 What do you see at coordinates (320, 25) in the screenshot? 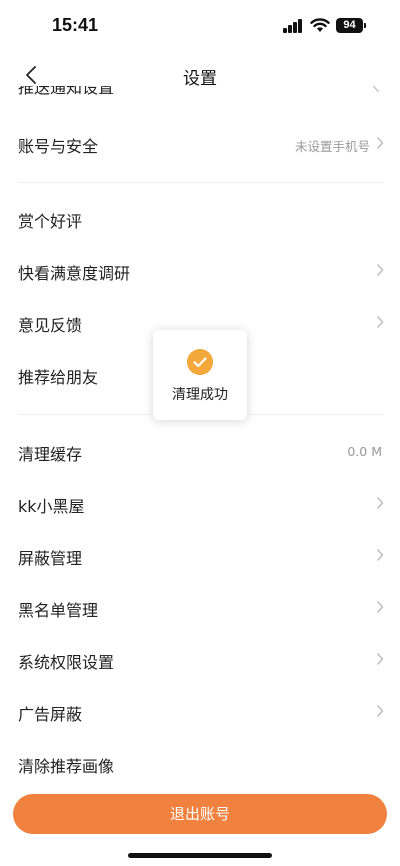
I see `wifi-icon` at bounding box center [320, 25].